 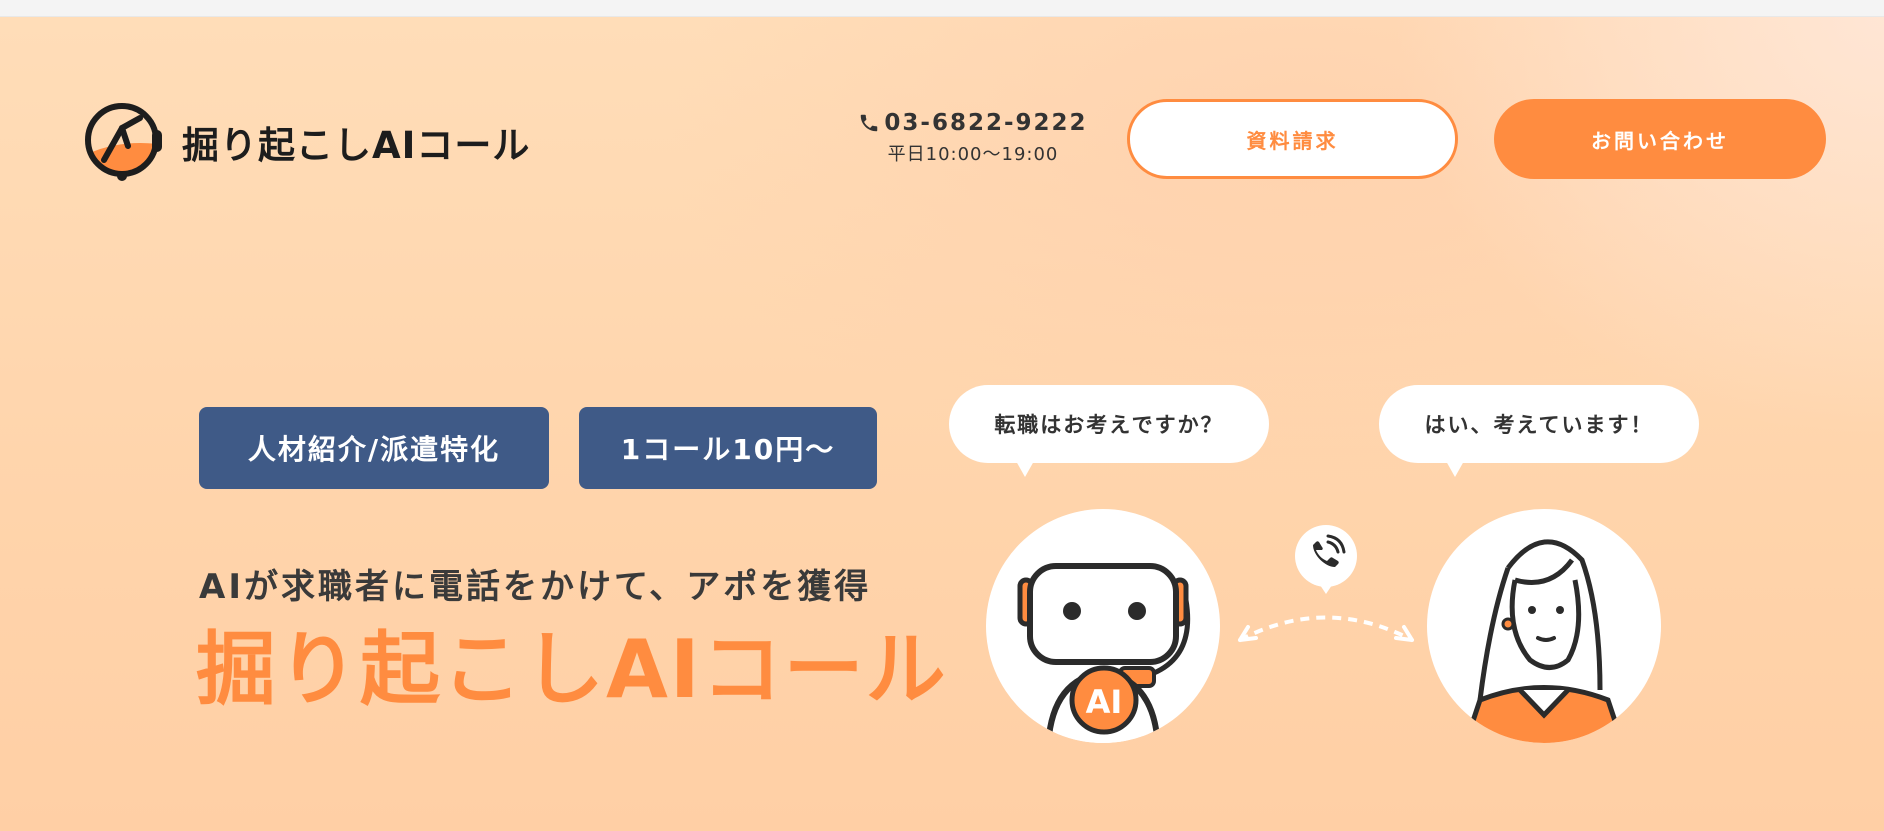 I want to click on logo-text: 掘り起こしAIコール, so click(x=356, y=145).